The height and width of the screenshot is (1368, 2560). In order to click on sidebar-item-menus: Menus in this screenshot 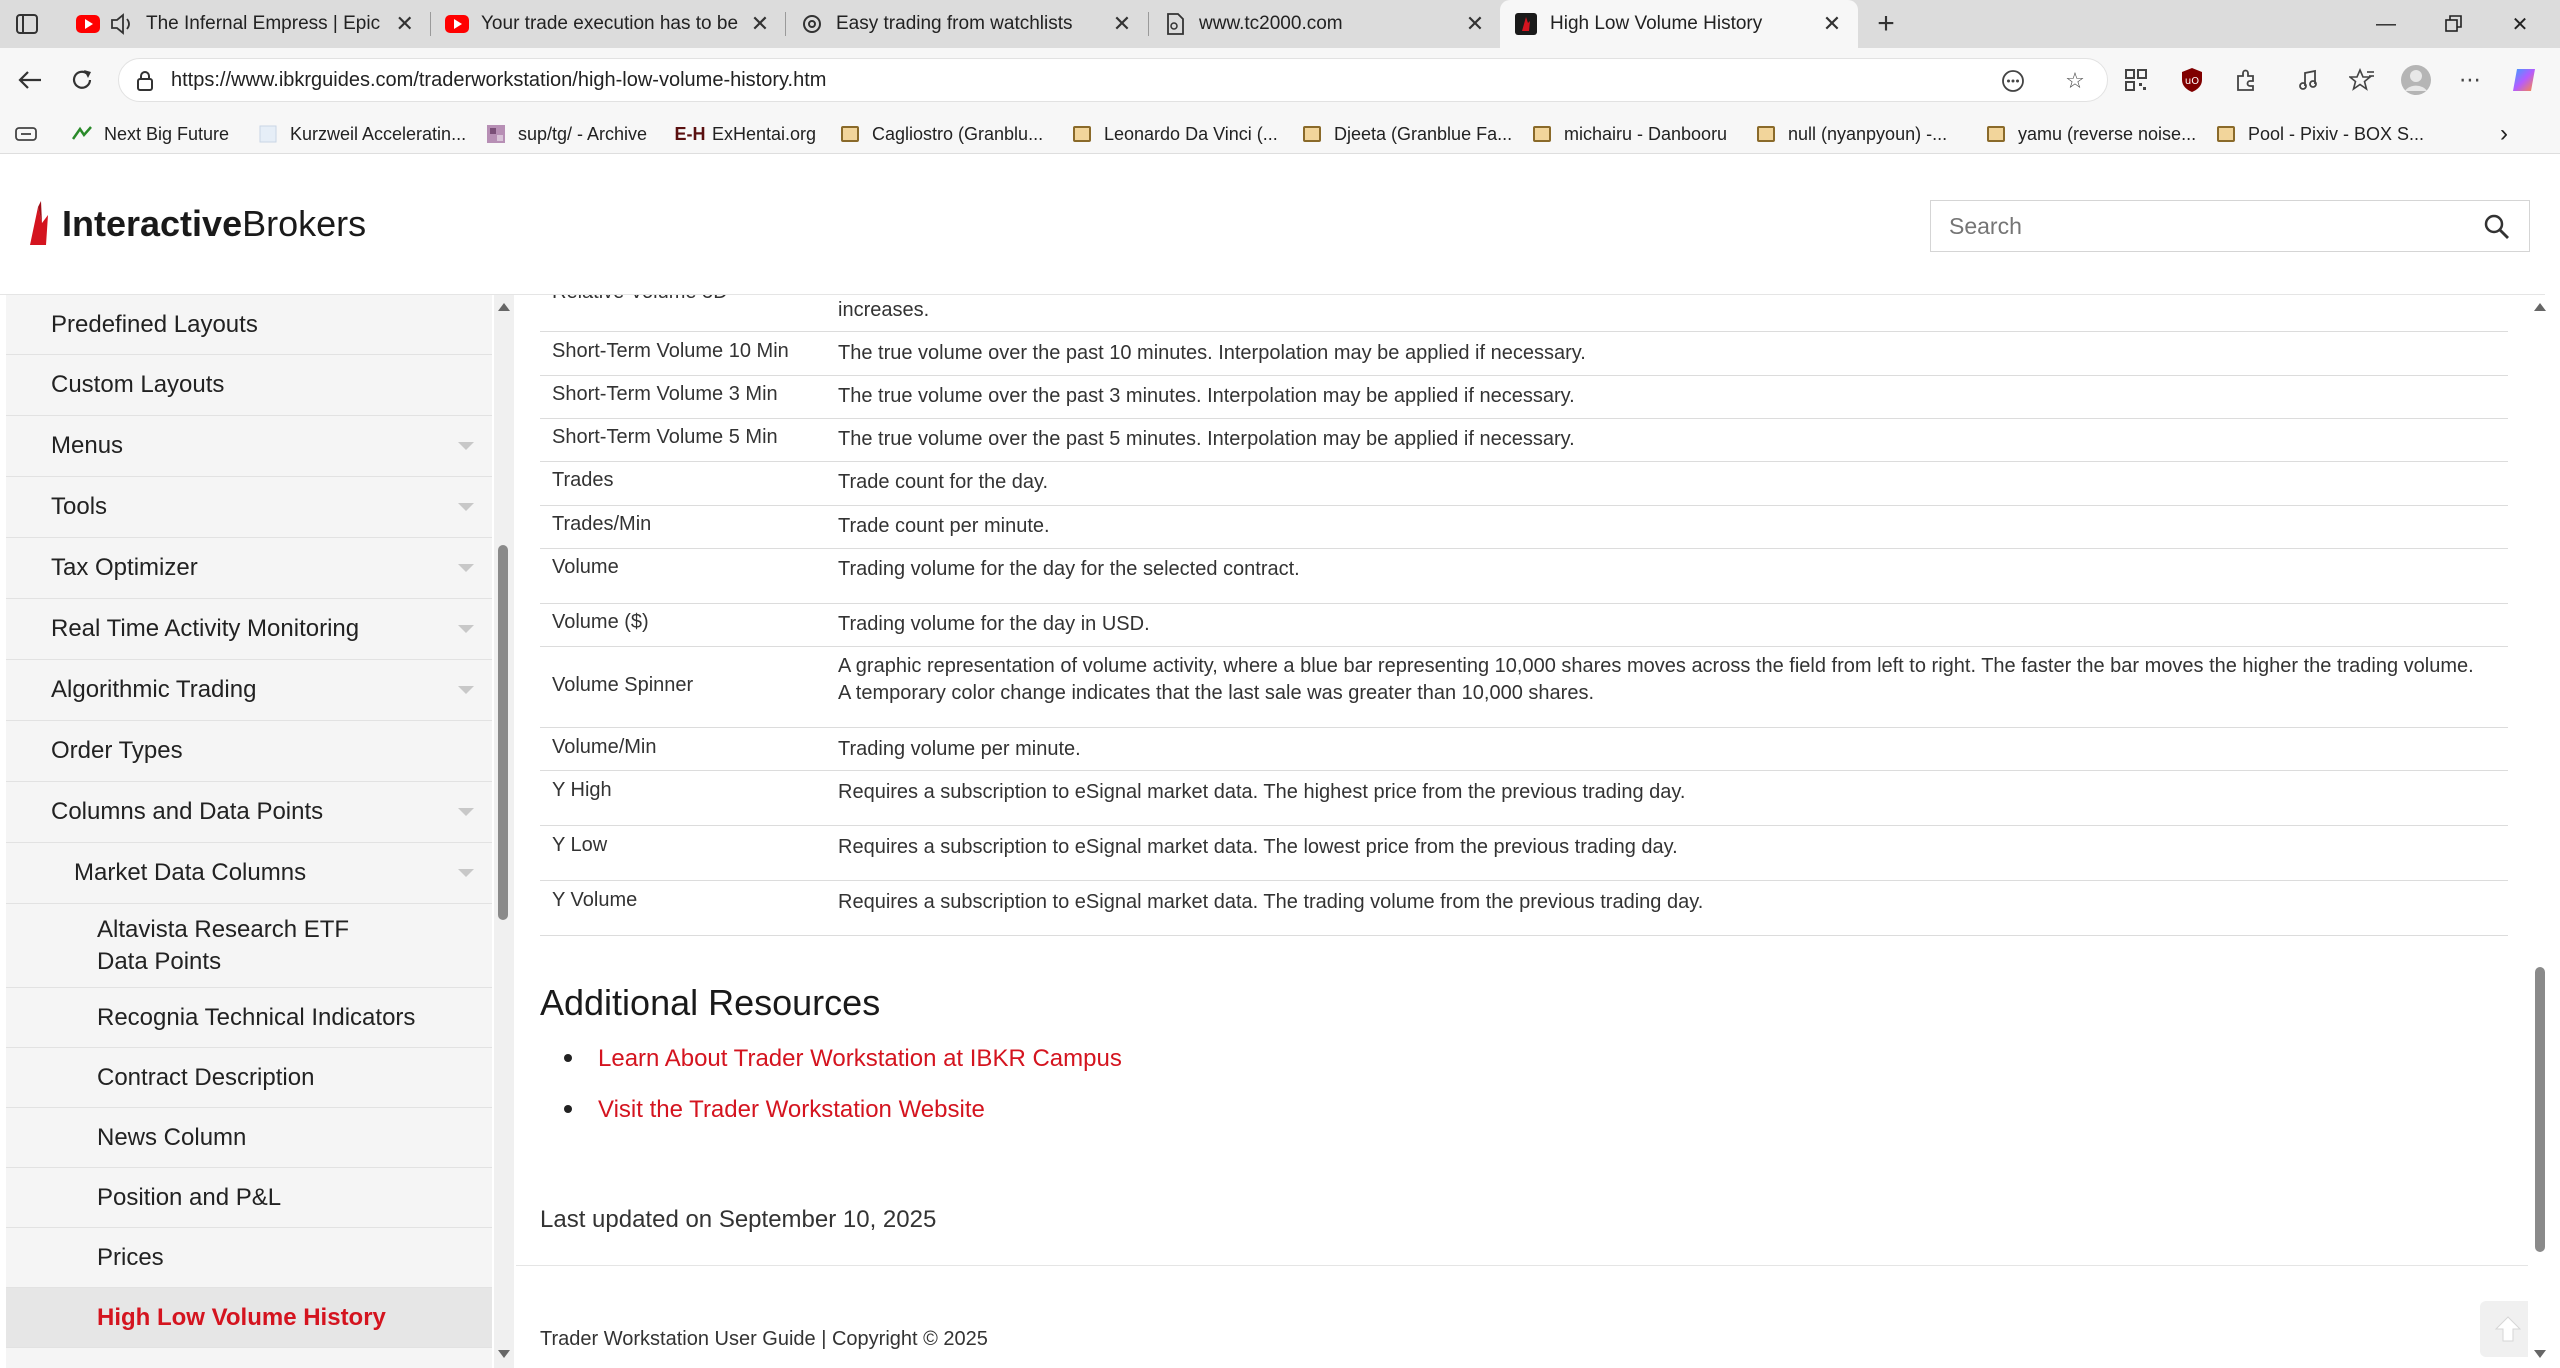, I will do `click(249, 446)`.